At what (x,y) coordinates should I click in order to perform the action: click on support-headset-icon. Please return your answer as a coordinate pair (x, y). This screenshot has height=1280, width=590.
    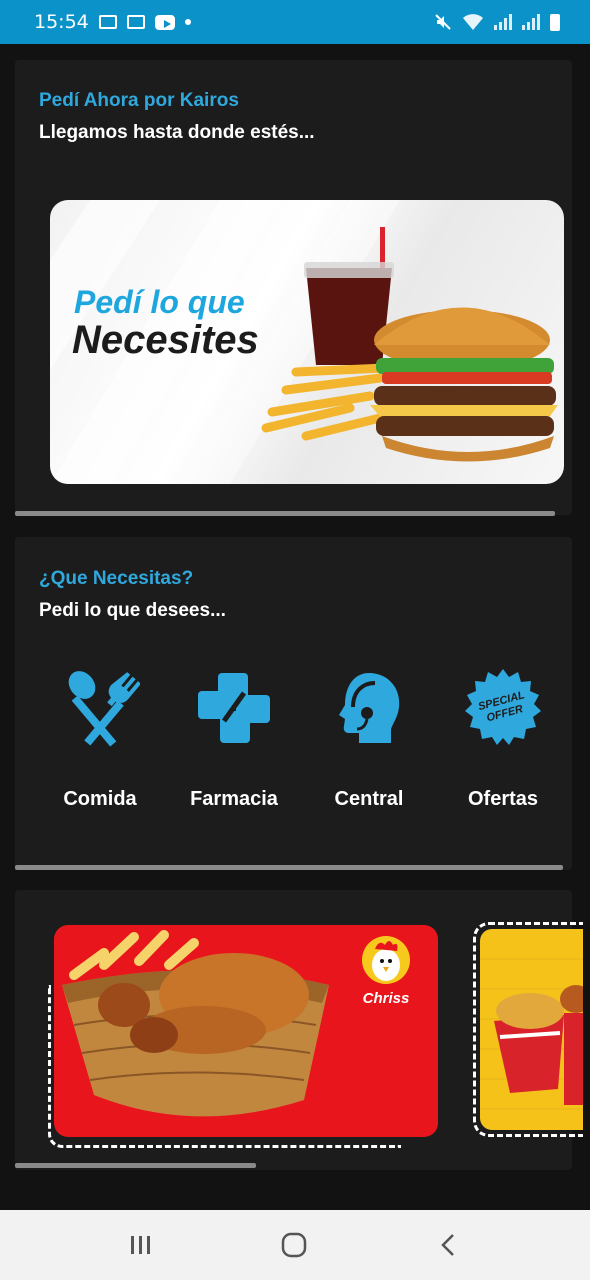
    Looking at the image, I should click on (369, 708).